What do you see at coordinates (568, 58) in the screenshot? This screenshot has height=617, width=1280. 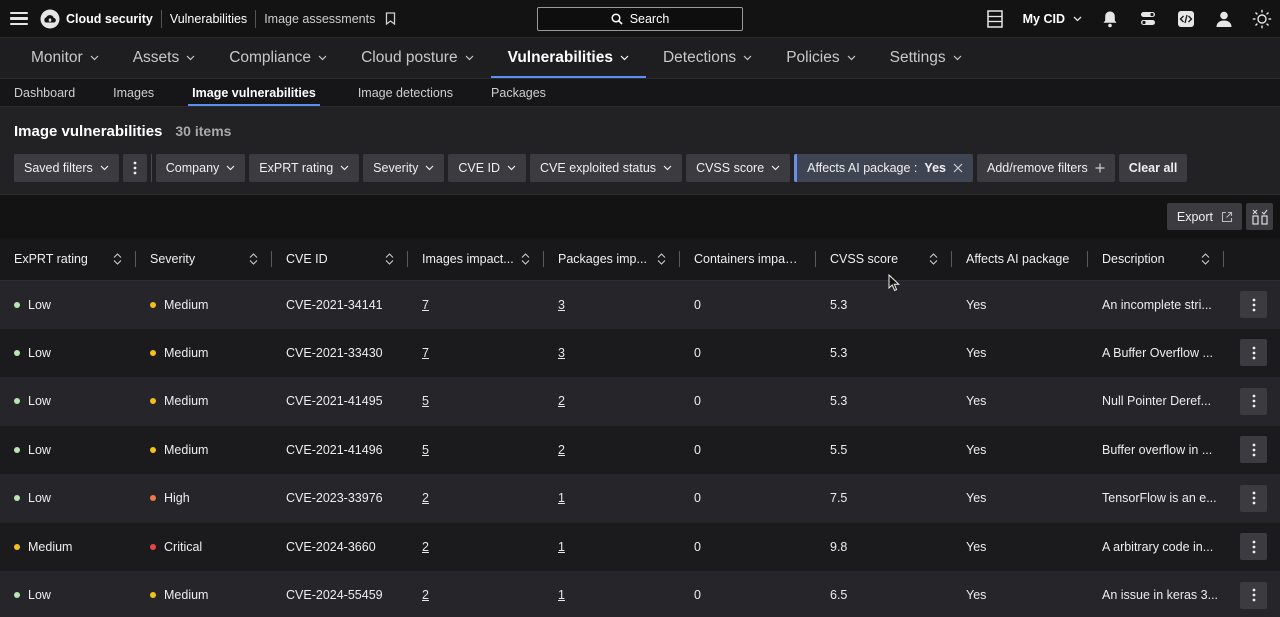 I see `nav-vulnerabilities: Vulnerabilities` at bounding box center [568, 58].